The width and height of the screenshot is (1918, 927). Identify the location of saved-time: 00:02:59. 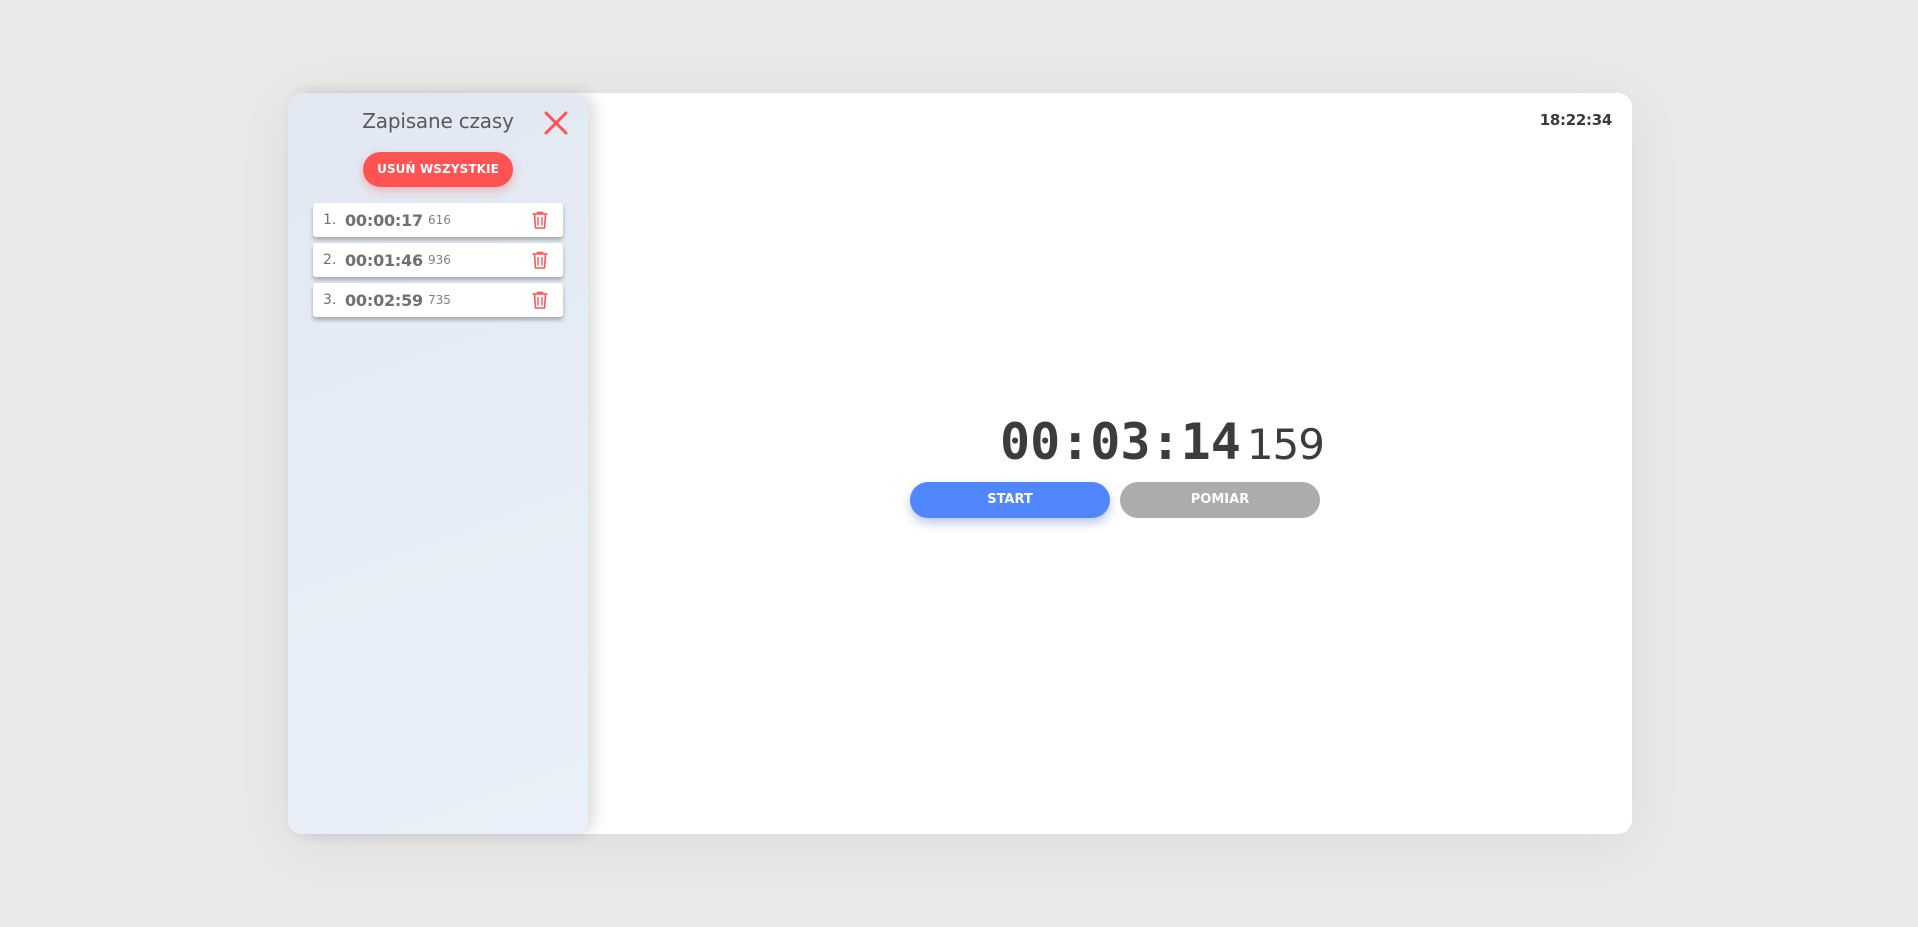
(384, 300).